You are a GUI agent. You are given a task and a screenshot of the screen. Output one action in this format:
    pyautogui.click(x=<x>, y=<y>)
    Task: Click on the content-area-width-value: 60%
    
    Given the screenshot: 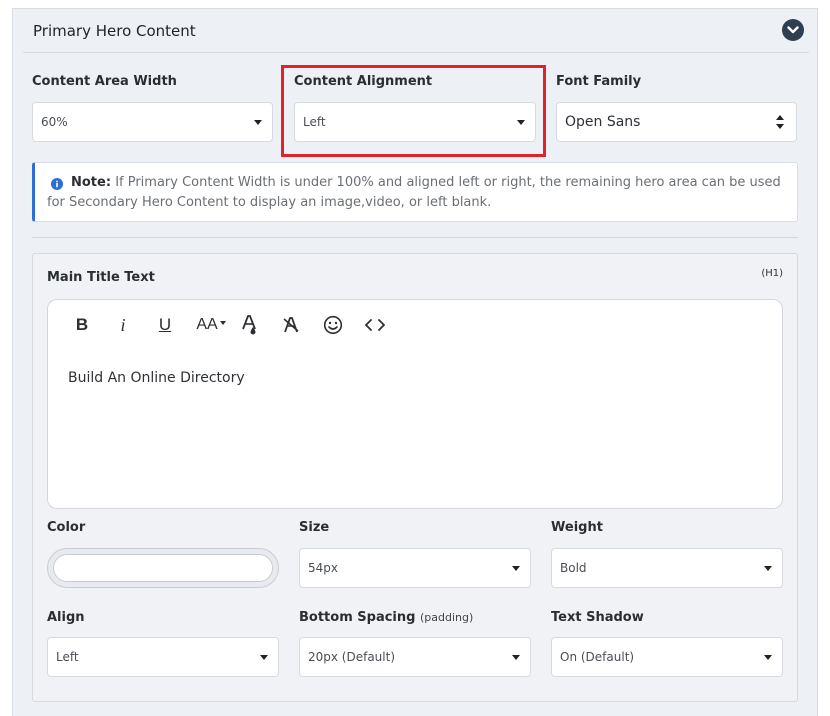 What is the action you would take?
    pyautogui.click(x=54, y=122)
    